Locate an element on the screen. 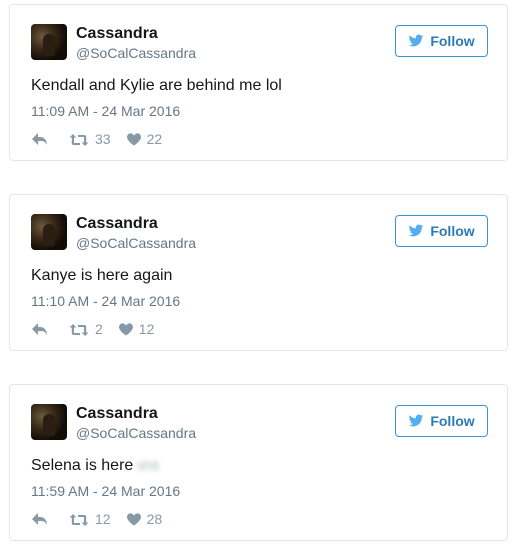 The width and height of the screenshot is (516, 552). tweet-text: Selena is here shit is located at coordinates (95, 466).